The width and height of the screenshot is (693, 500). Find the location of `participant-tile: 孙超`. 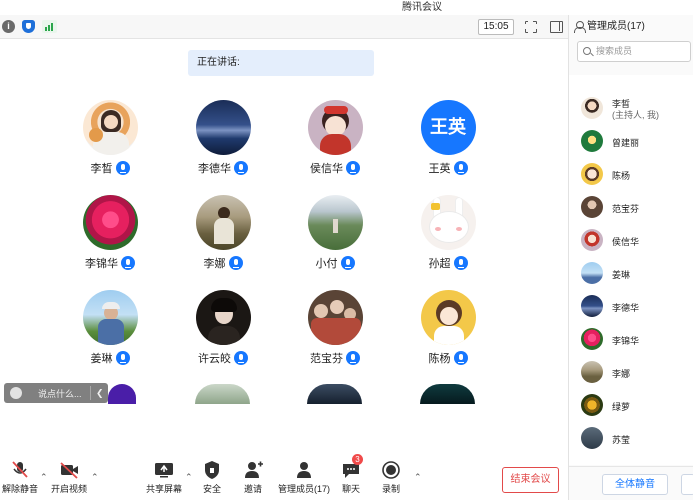

participant-tile: 孙超 is located at coordinates (448, 233).